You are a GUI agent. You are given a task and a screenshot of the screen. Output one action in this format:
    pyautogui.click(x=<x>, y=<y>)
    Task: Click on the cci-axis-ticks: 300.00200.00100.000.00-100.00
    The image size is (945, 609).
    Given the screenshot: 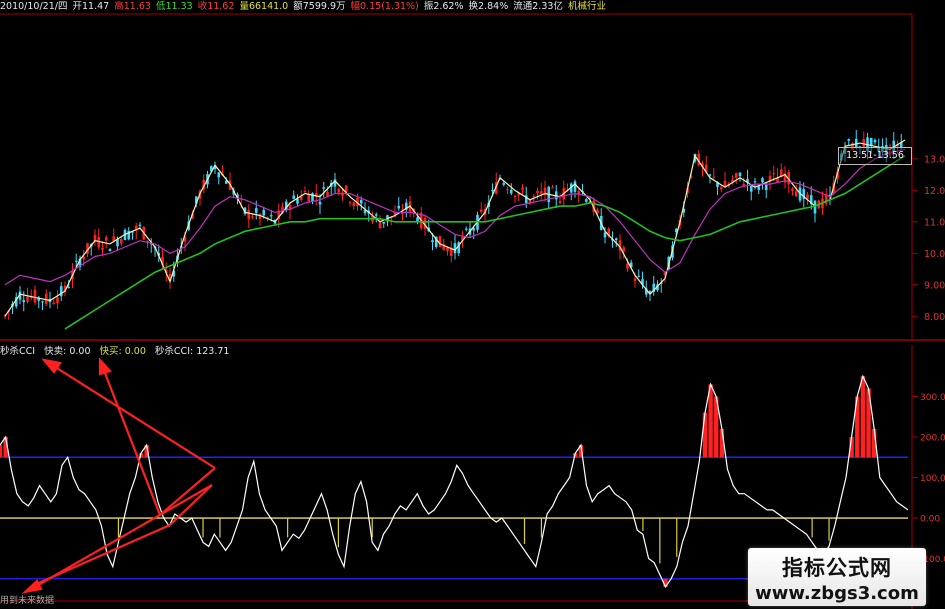 What is the action you would take?
    pyautogui.click(x=928, y=479)
    